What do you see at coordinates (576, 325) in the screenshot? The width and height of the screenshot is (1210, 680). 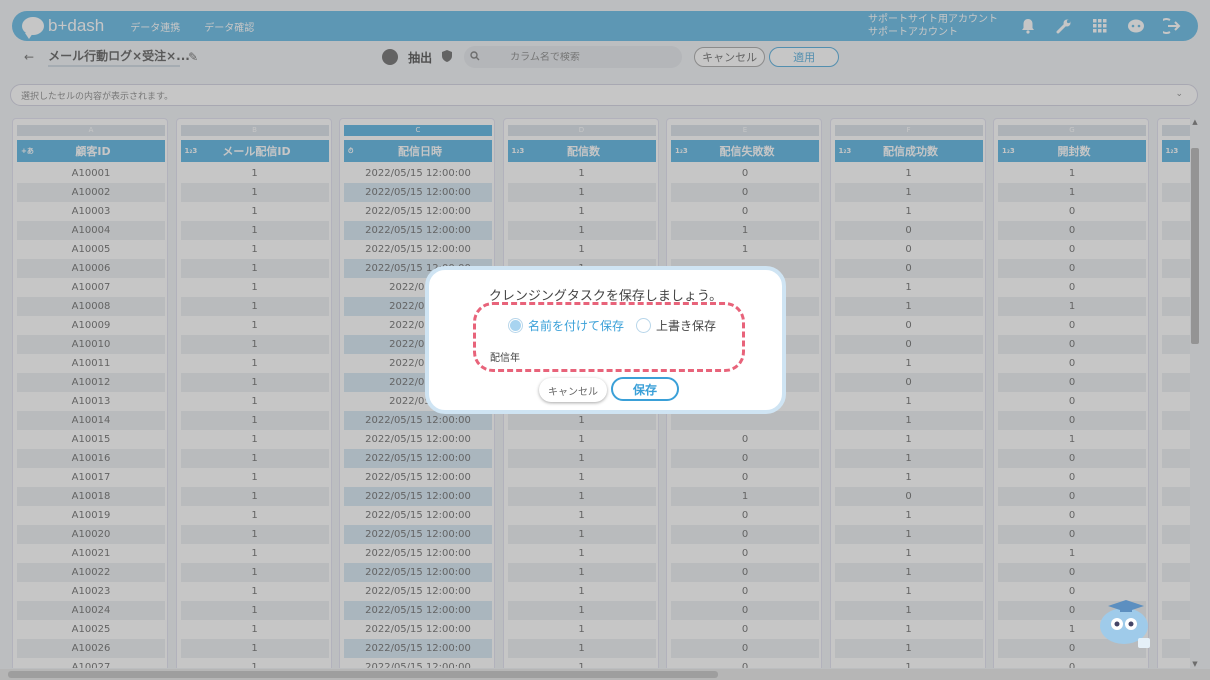 I see `radio-save-as-label: 名前を付けて保存` at bounding box center [576, 325].